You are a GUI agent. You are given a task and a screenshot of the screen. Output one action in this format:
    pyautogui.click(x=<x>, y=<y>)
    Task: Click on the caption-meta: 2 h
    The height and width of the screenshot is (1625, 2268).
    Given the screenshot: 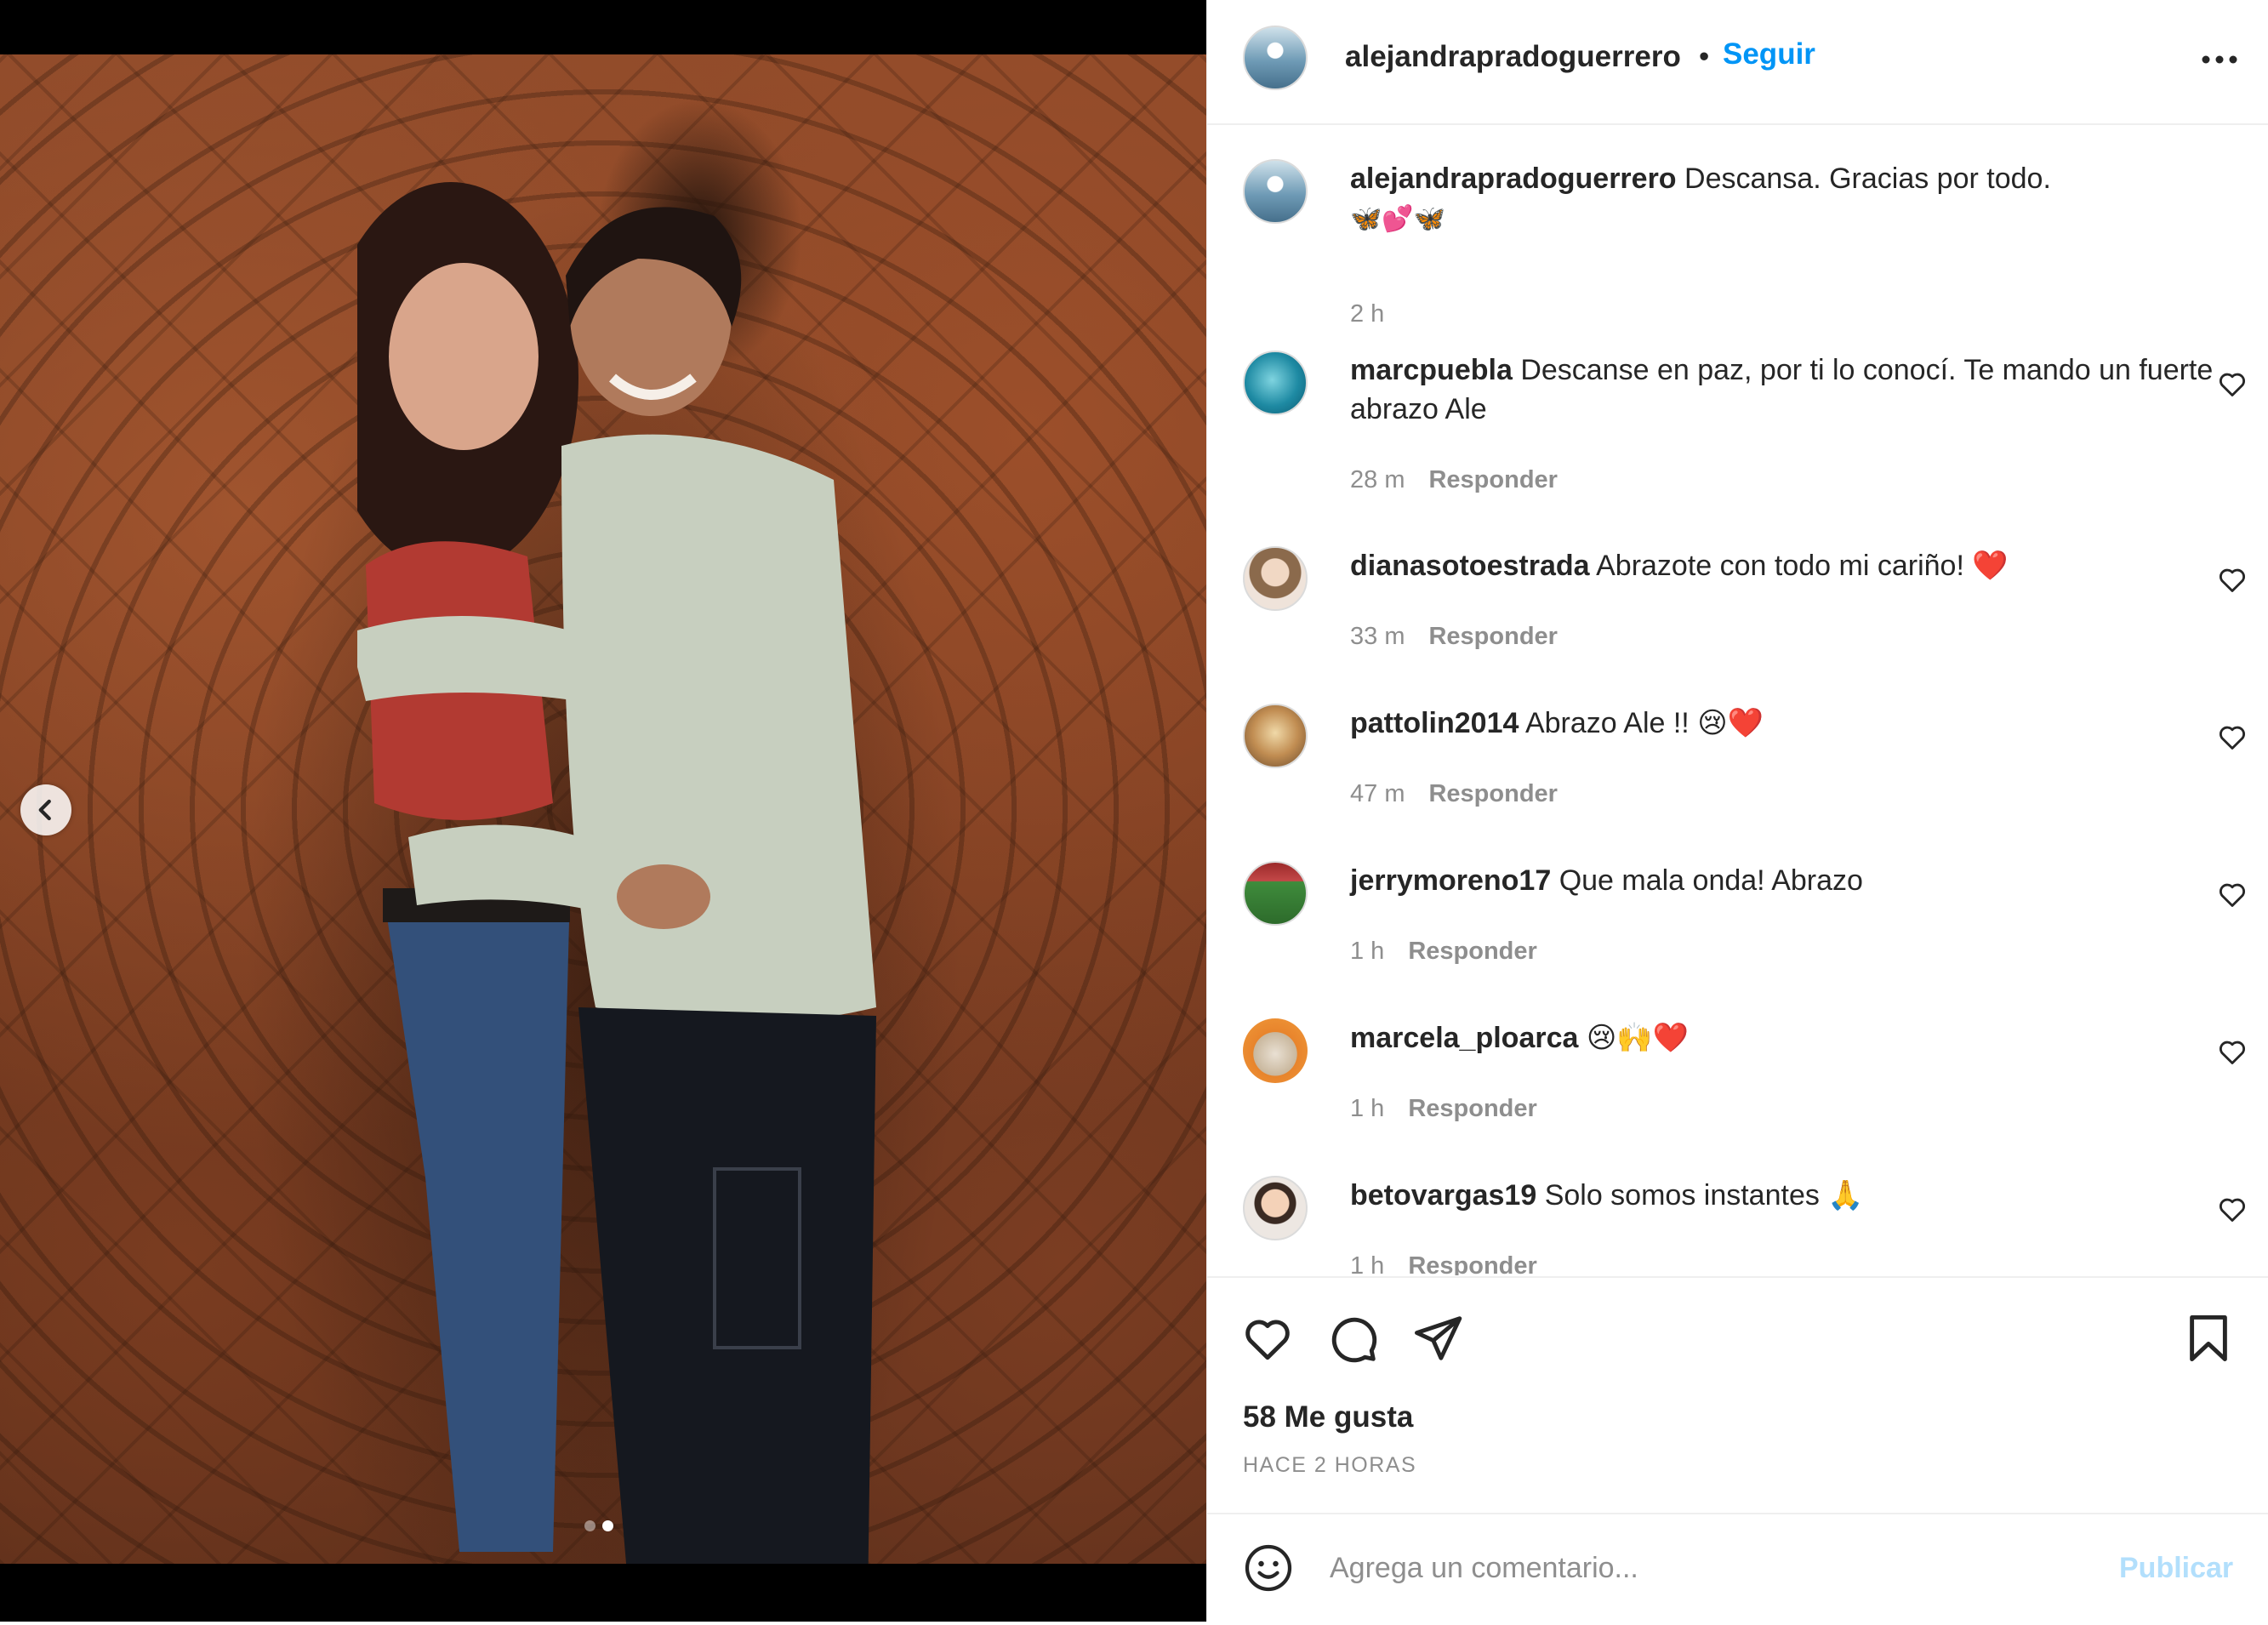 What is the action you would take?
    pyautogui.click(x=1367, y=314)
    